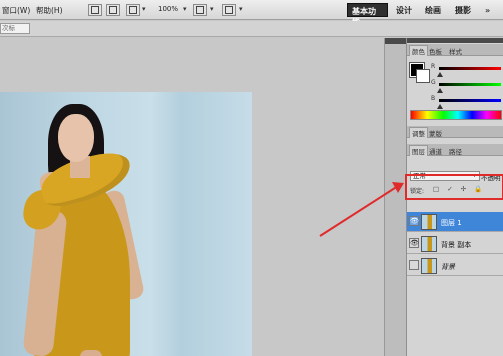 This screenshot has width=503, height=356. What do you see at coordinates (435, 51) in the screenshot?
I see `tab-swatches: 色板` at bounding box center [435, 51].